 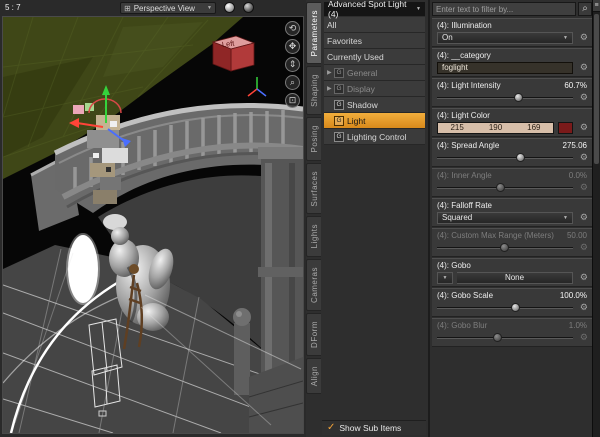 I want to click on nav-item-label: Currently Used, so click(x=355, y=56).